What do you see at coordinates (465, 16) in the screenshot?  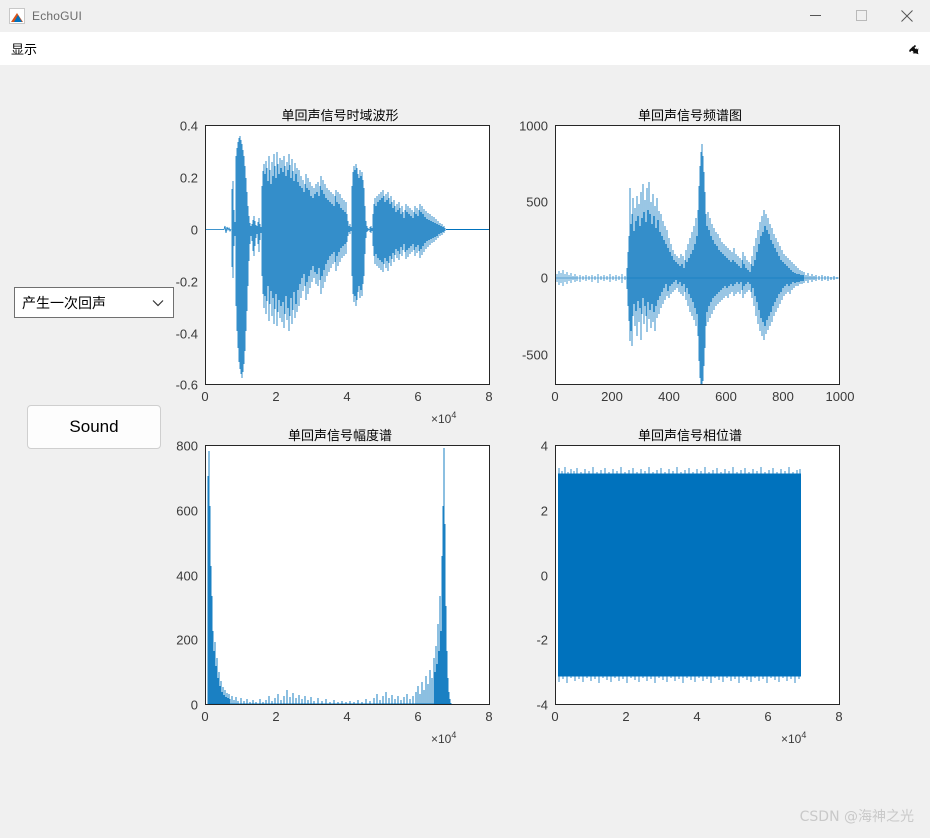 I see `title-bar: EchoGUI` at bounding box center [465, 16].